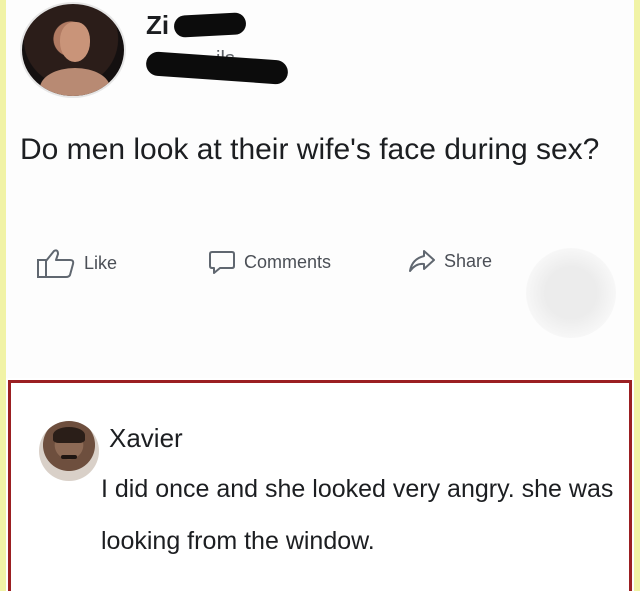  Describe the element at coordinates (217, 68) in the screenshot. I see `subtitle-redaction` at that location.